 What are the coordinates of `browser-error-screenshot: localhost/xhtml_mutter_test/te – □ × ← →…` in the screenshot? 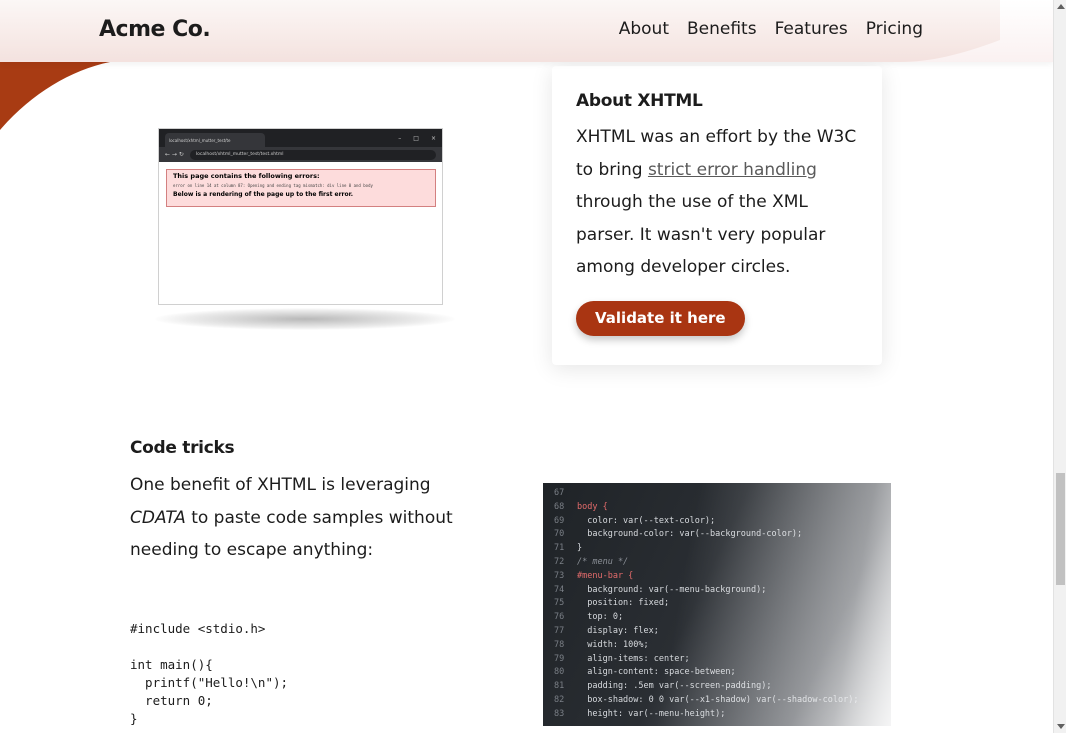 It's located at (300, 216).